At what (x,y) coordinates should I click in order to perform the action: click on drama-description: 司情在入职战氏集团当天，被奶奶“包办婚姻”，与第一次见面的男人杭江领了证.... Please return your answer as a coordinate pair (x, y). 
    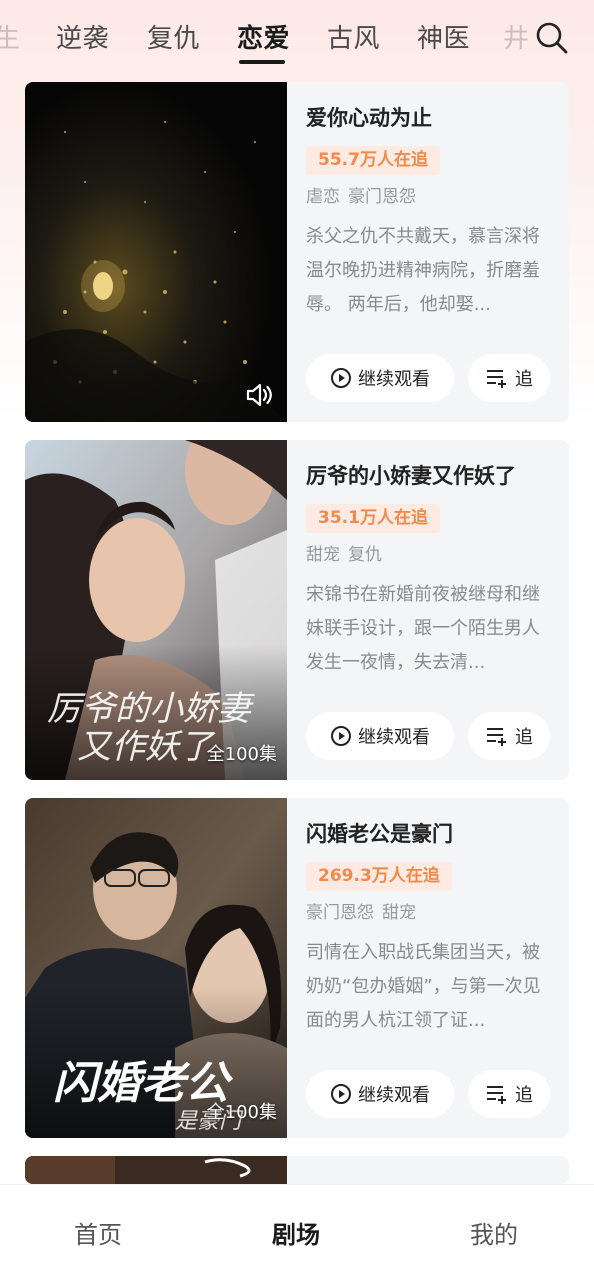
    Looking at the image, I should click on (423, 986).